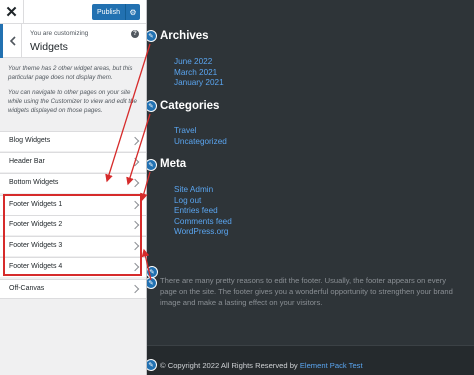  What do you see at coordinates (36, 245) in the screenshot?
I see `widget-area-label: Footer Widgets 3` at bounding box center [36, 245].